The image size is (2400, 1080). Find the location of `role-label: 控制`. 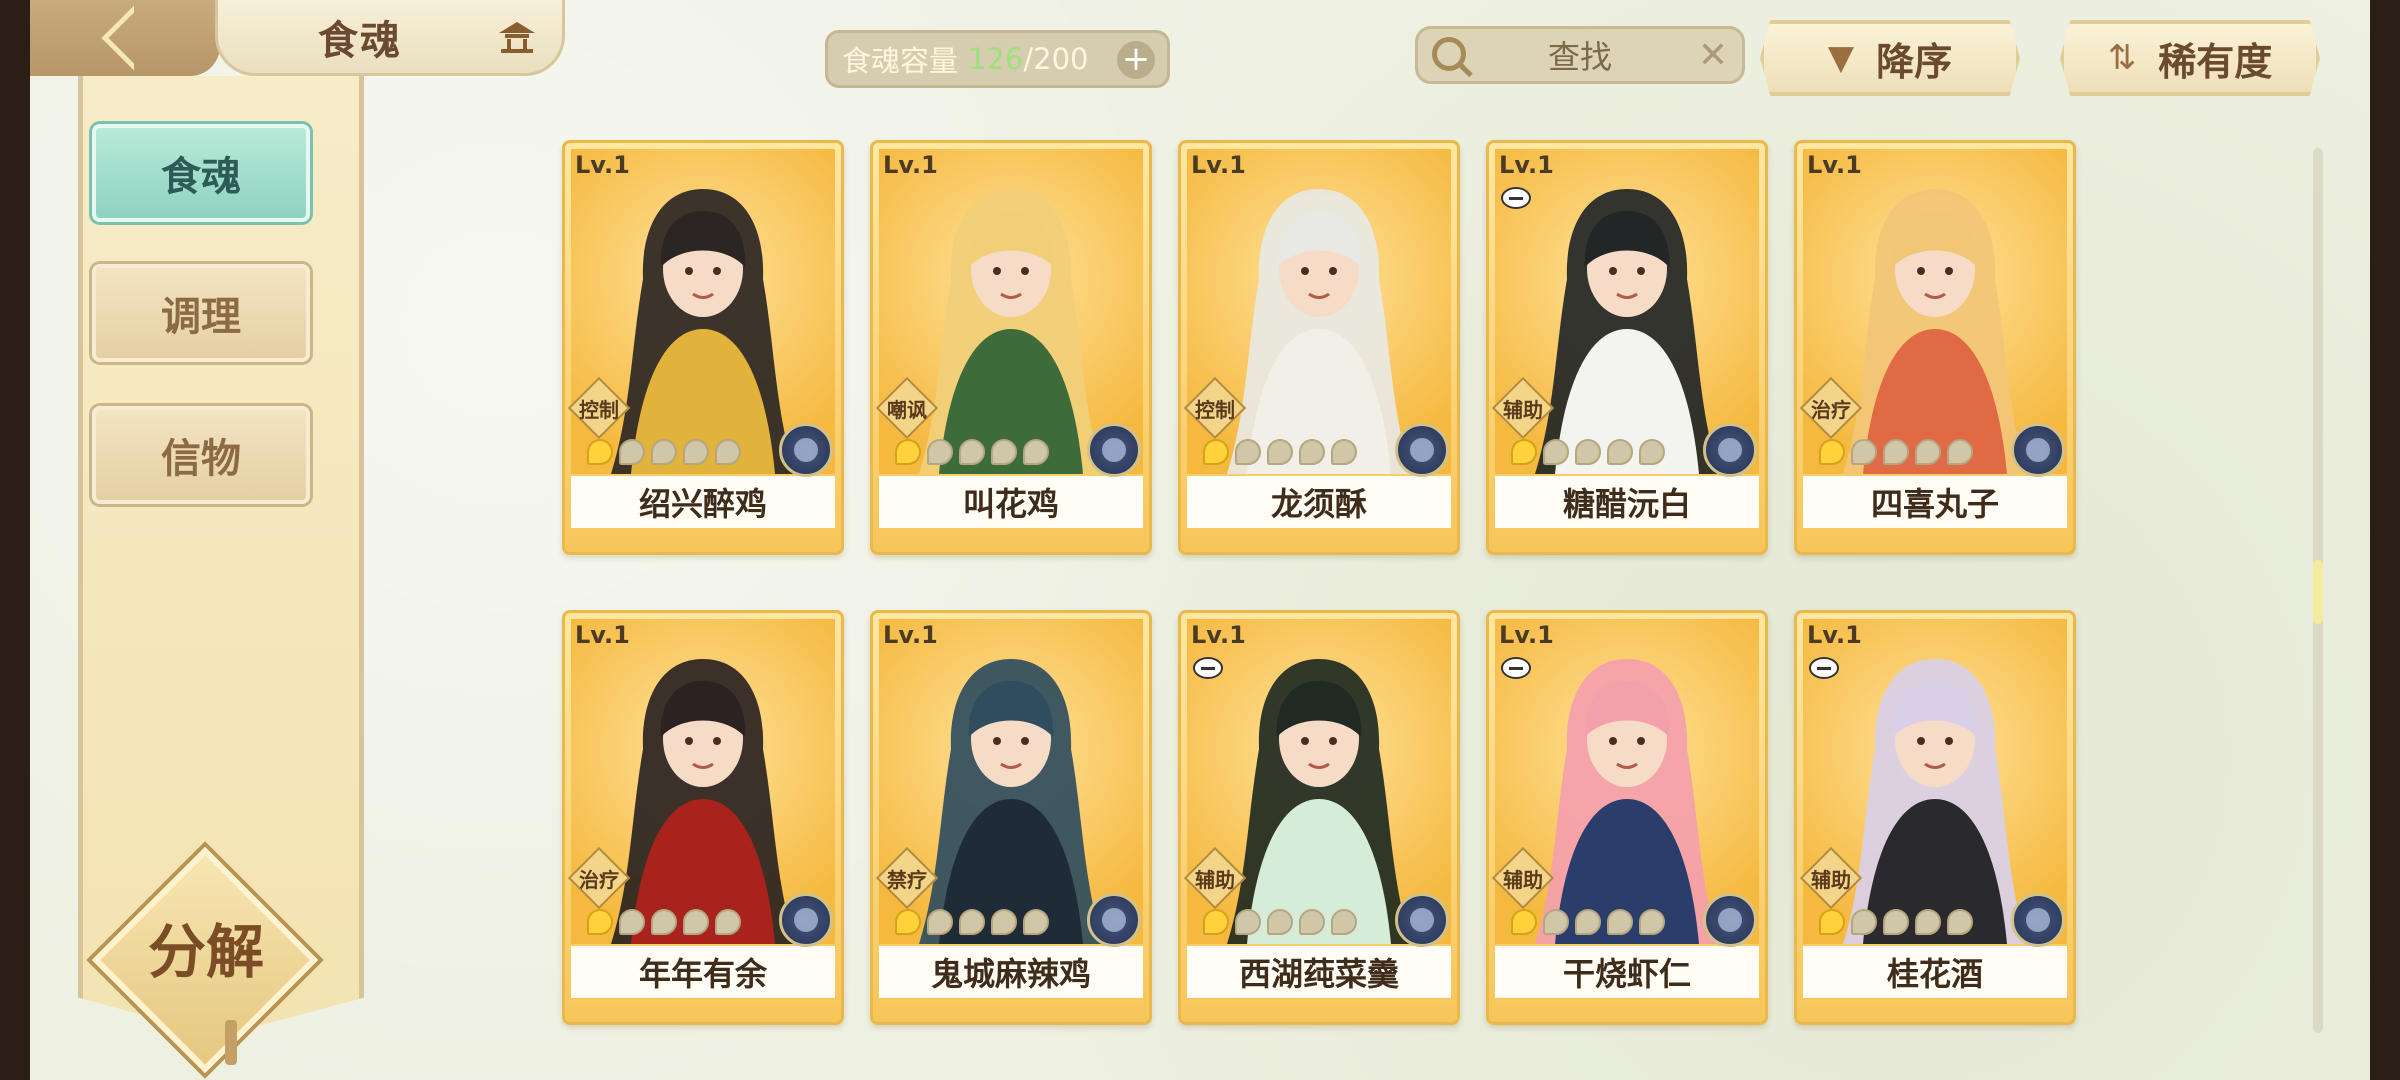

role-label: 控制 is located at coordinates (599, 410).